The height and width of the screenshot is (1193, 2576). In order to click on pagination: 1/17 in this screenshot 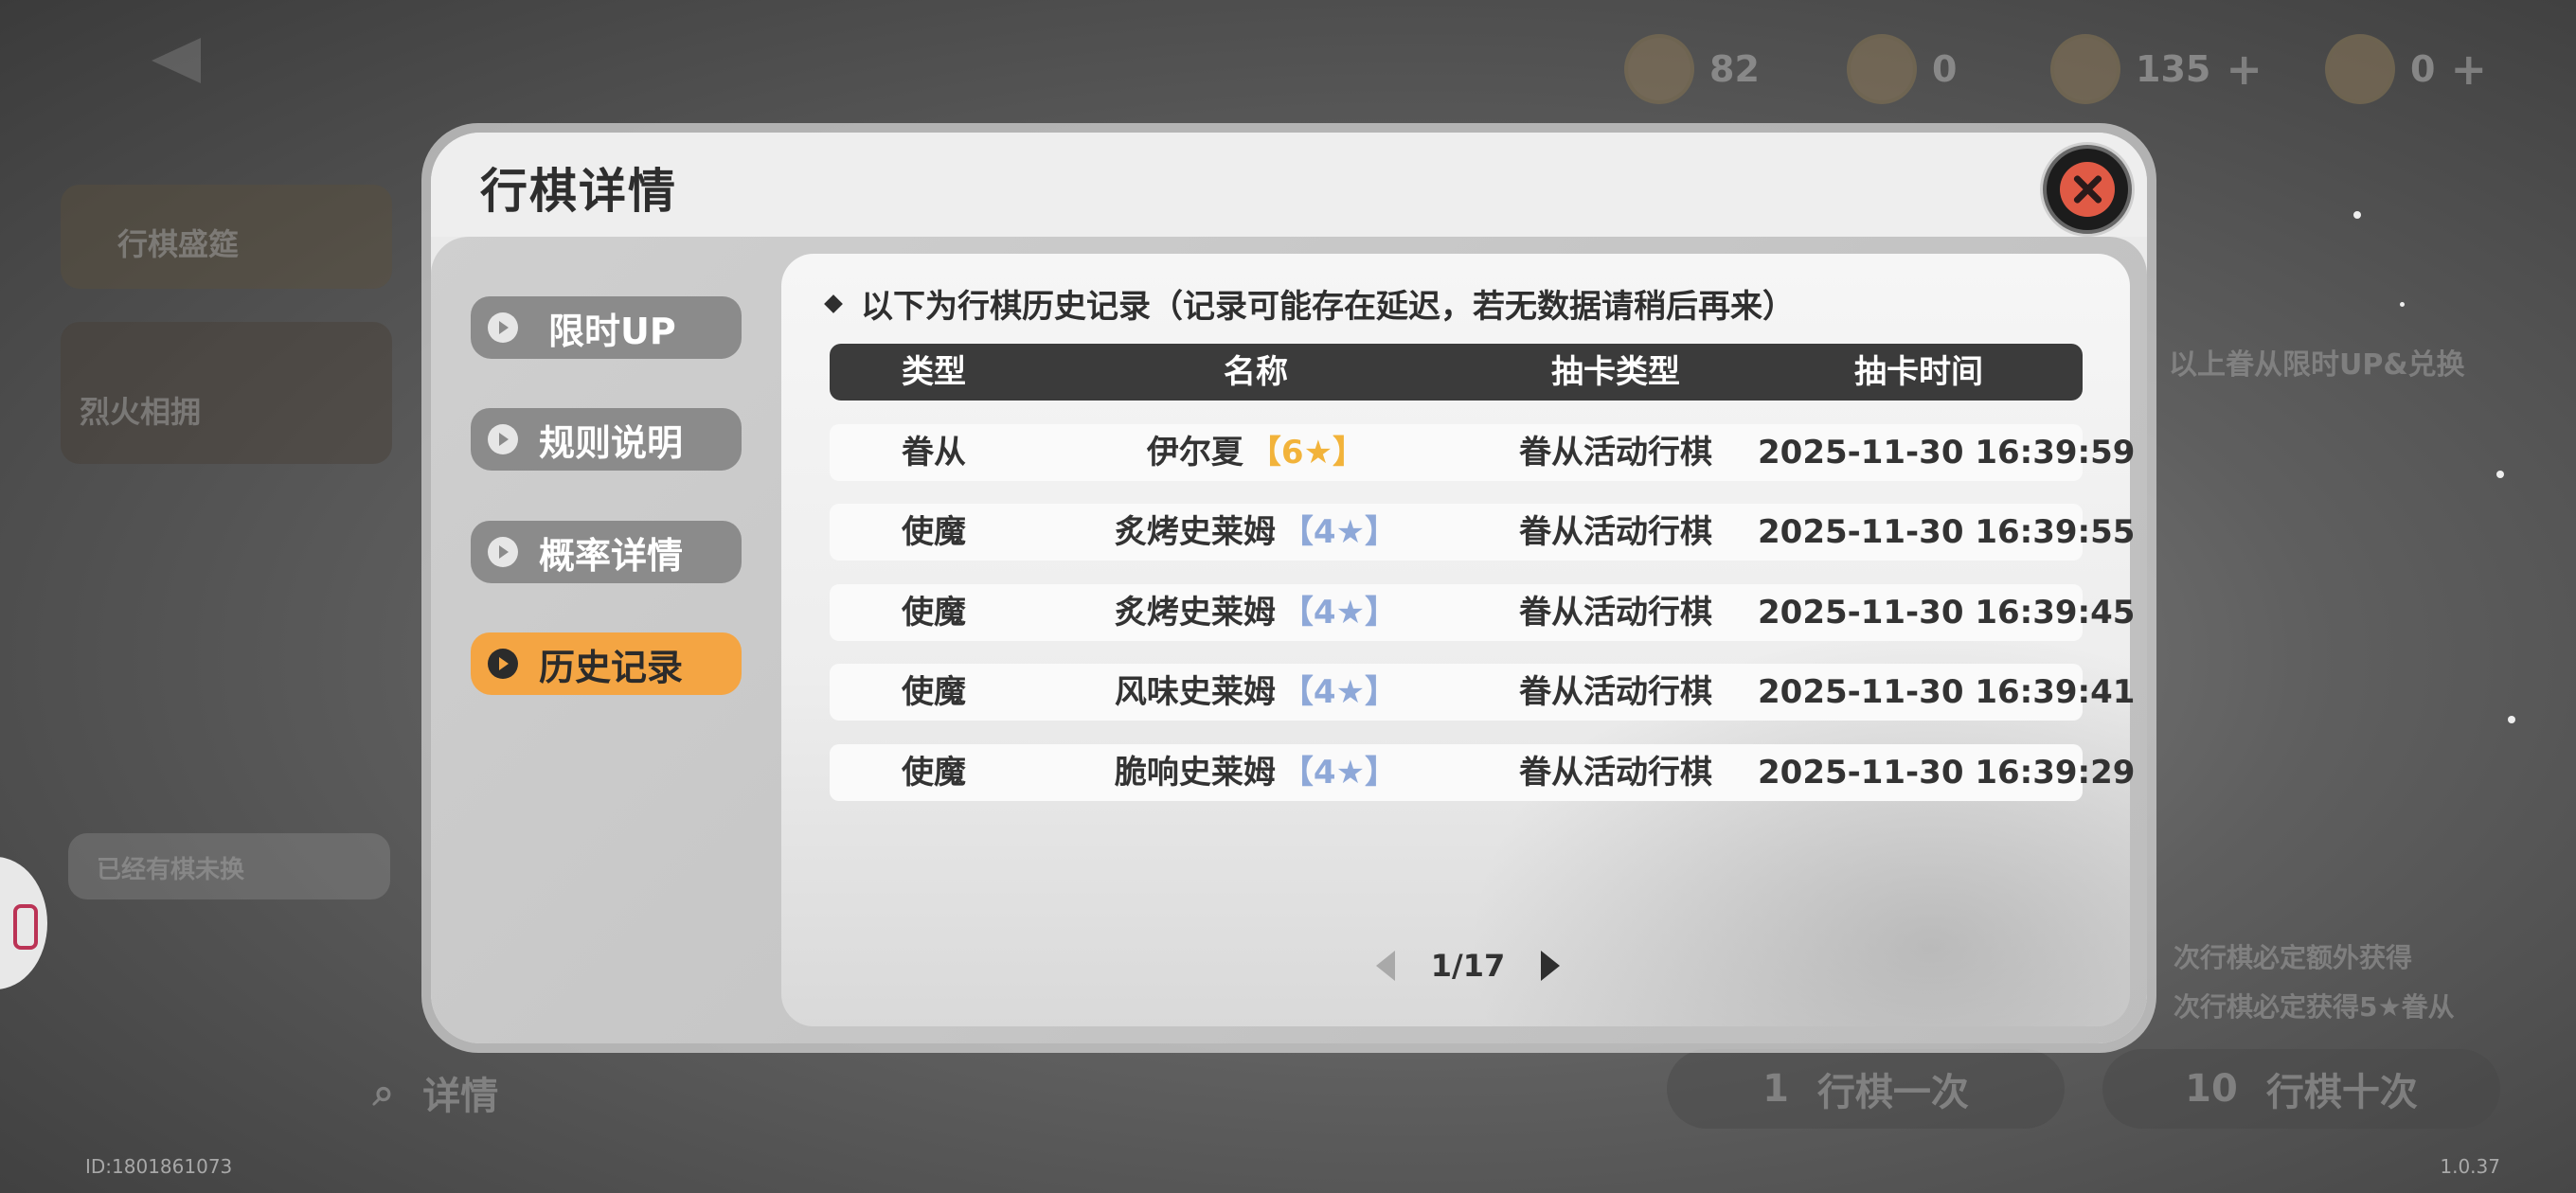, I will do `click(1468, 965)`.